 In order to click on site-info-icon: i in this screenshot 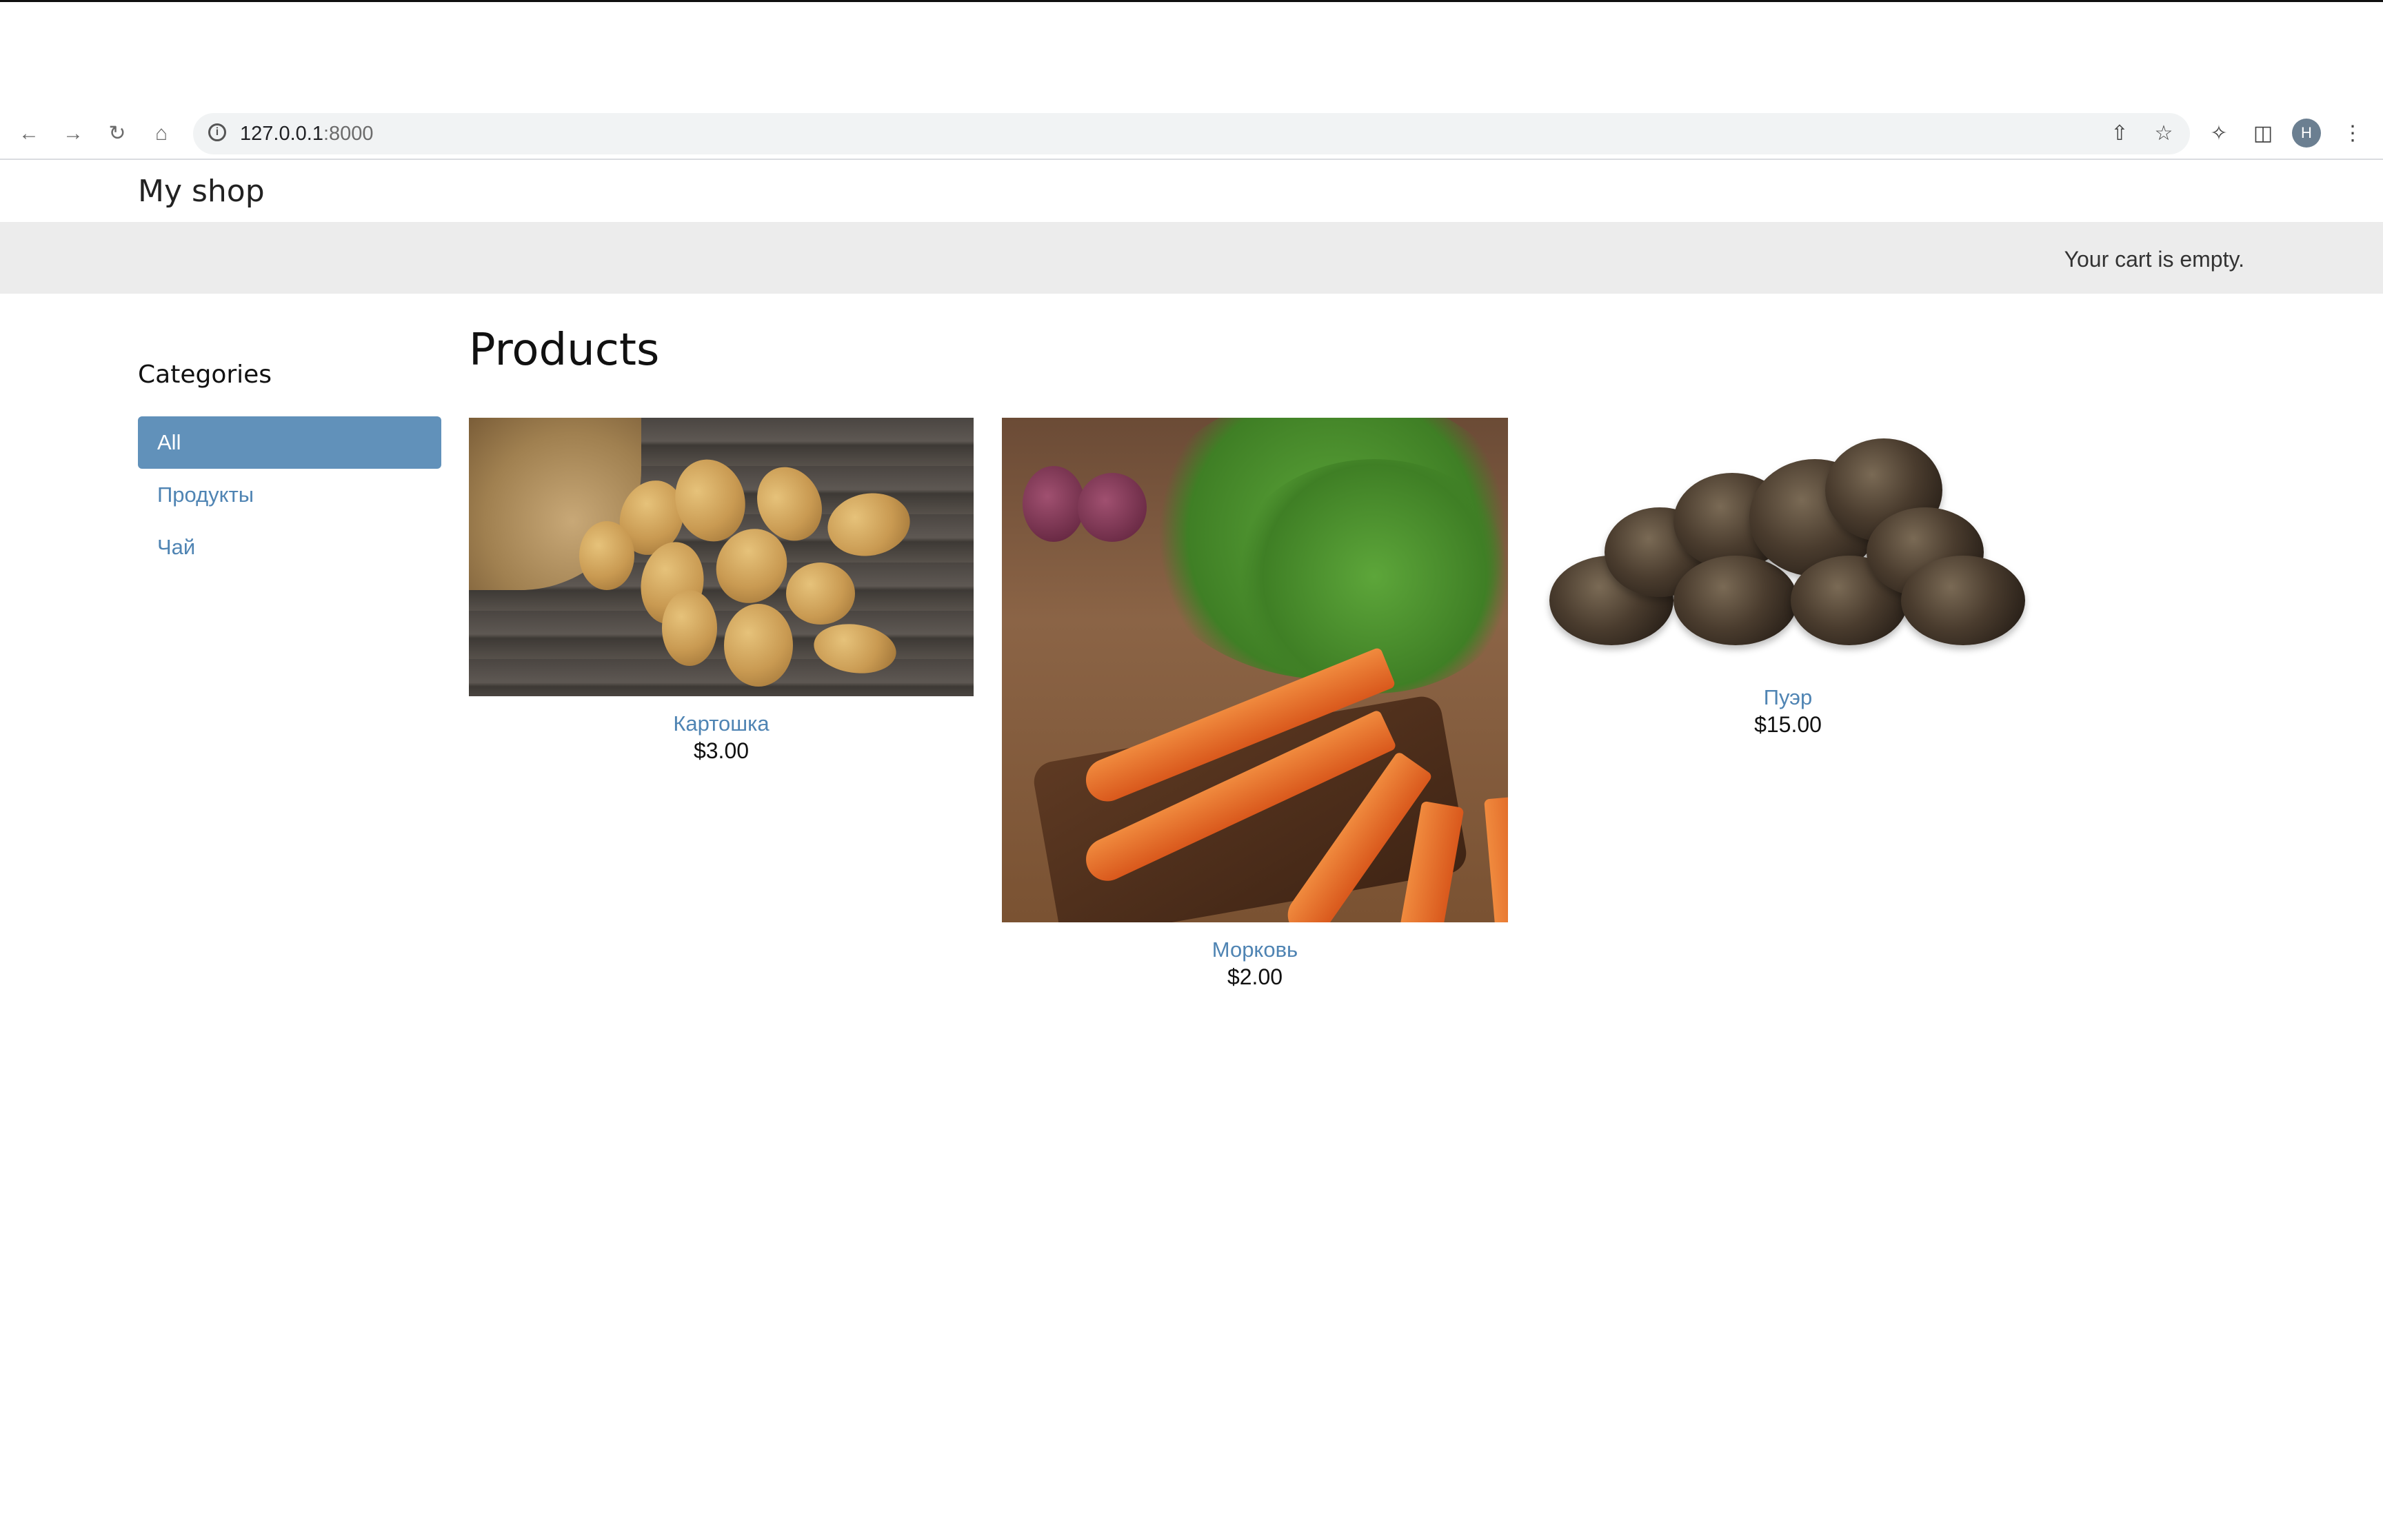, I will do `click(217, 132)`.